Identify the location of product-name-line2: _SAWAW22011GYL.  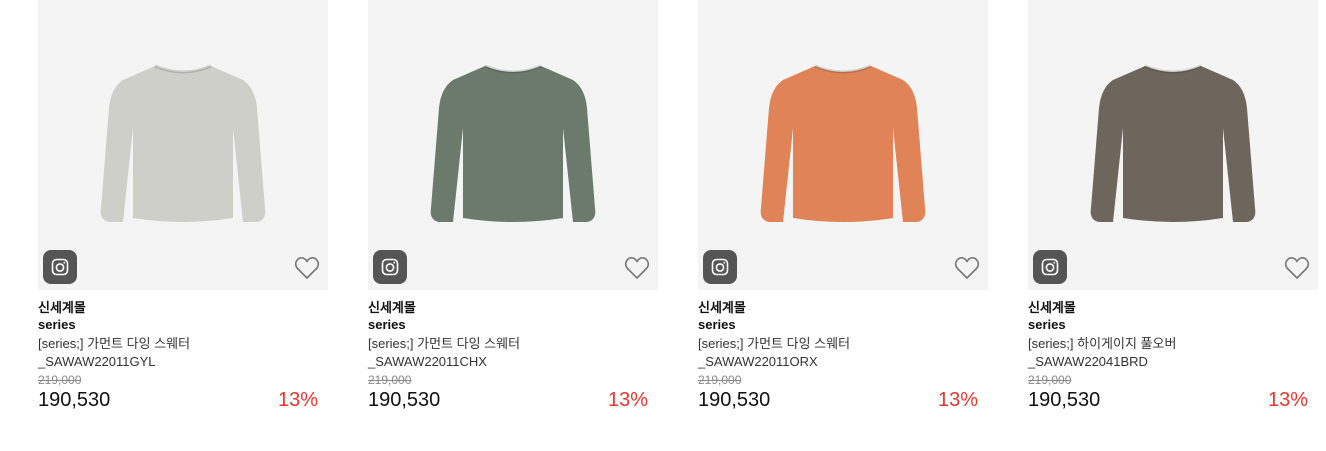
(183, 362).